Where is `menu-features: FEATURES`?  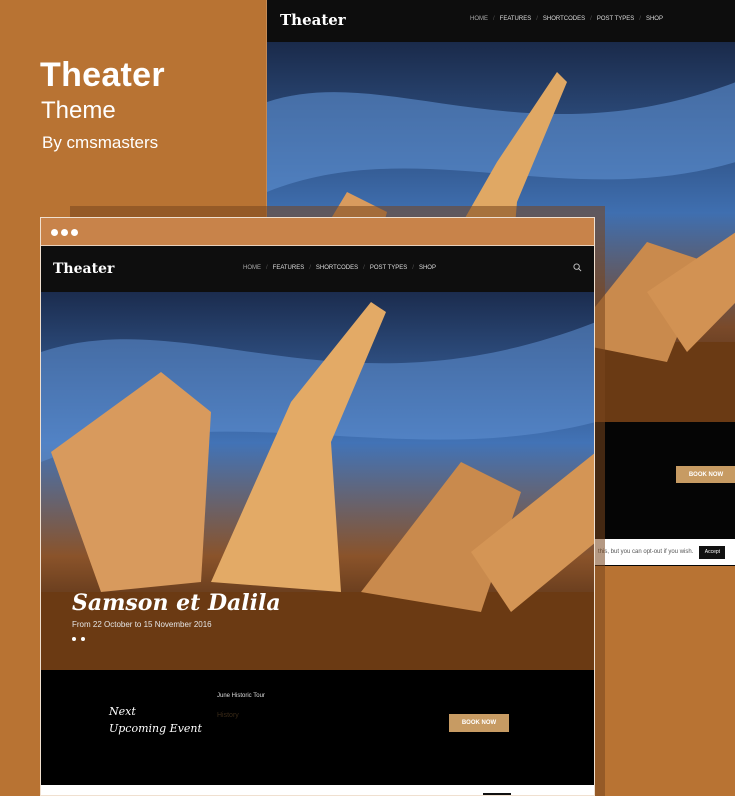
menu-features: FEATURES is located at coordinates (289, 268).